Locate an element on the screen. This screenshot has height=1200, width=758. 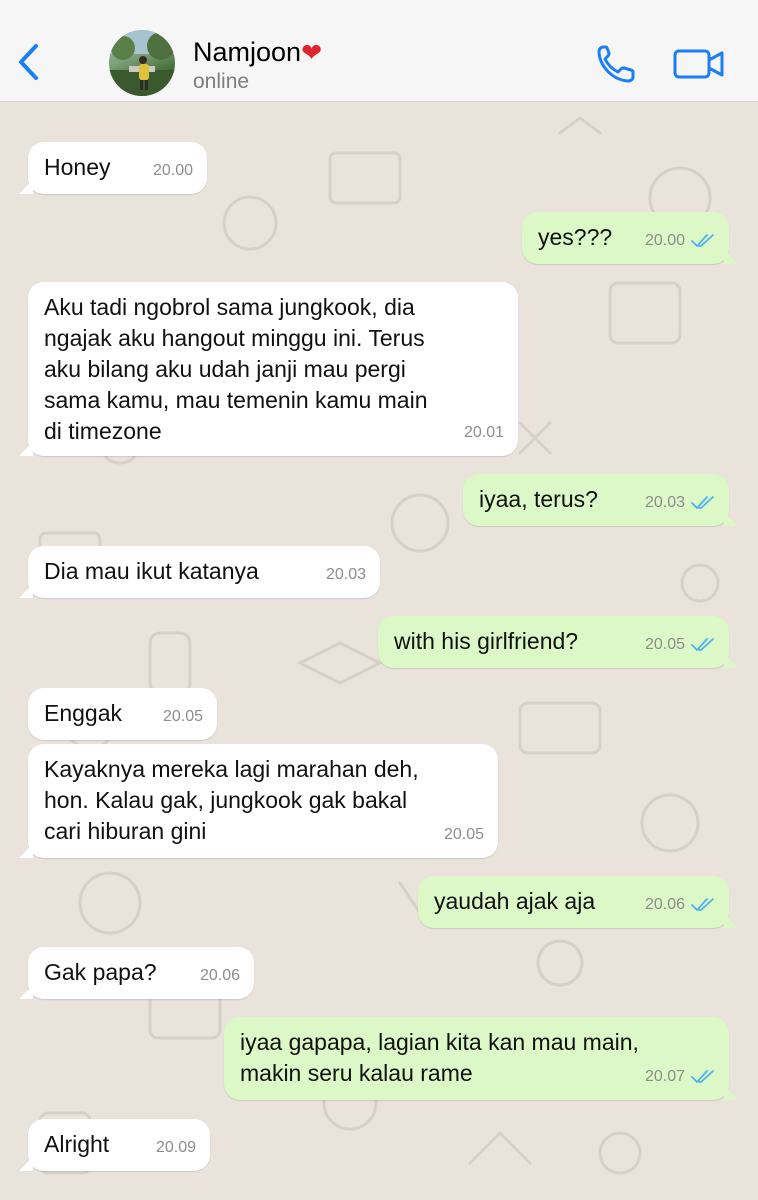
contact-avatar is located at coordinates (142, 63).